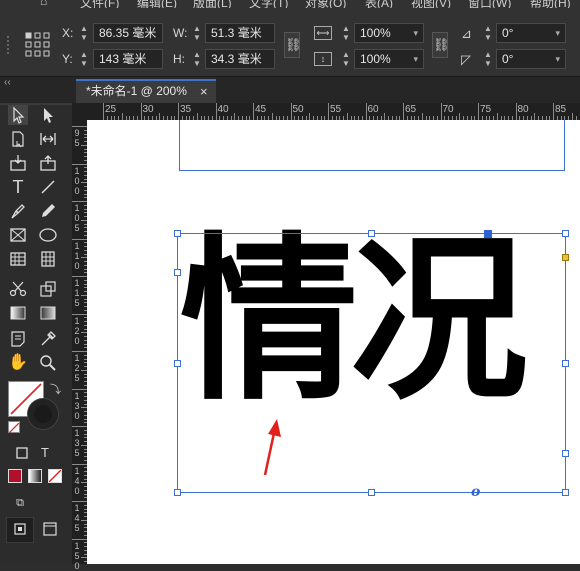 This screenshot has height=571, width=580. Describe the element at coordinates (18, 187) in the screenshot. I see `type-tool-icon: T` at that location.